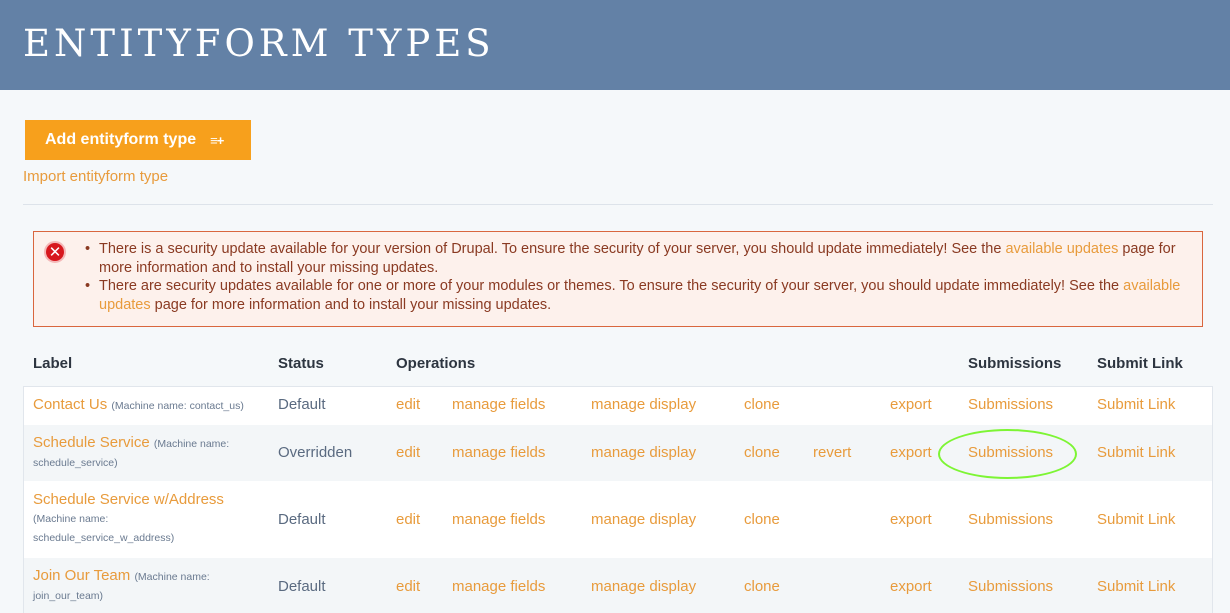 This screenshot has width=1230, height=613. What do you see at coordinates (1140, 363) in the screenshot?
I see `column-header-submit-link: Submit Link` at bounding box center [1140, 363].